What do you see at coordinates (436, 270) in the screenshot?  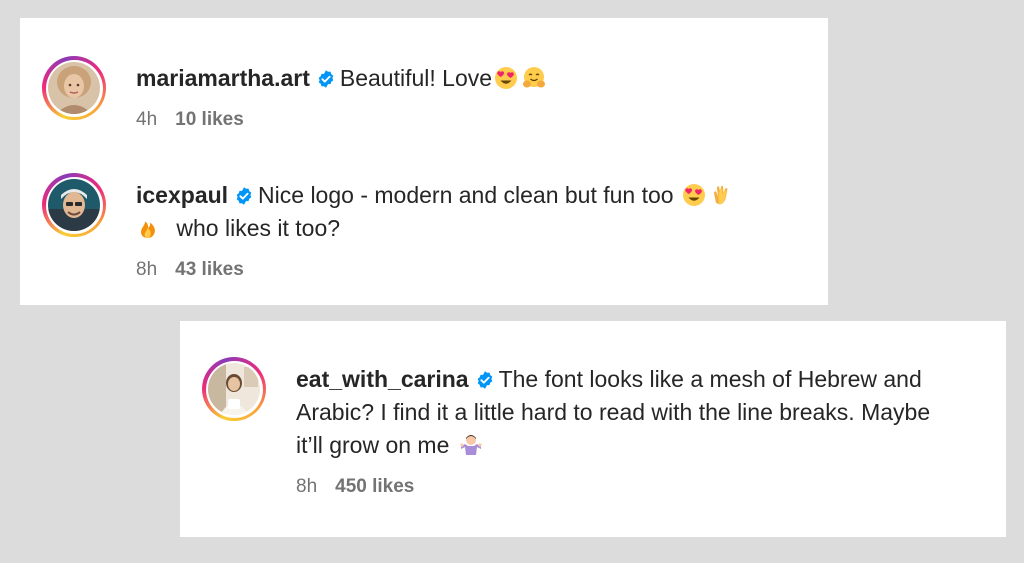 I see `comment-meta: 8h 43 likes` at bounding box center [436, 270].